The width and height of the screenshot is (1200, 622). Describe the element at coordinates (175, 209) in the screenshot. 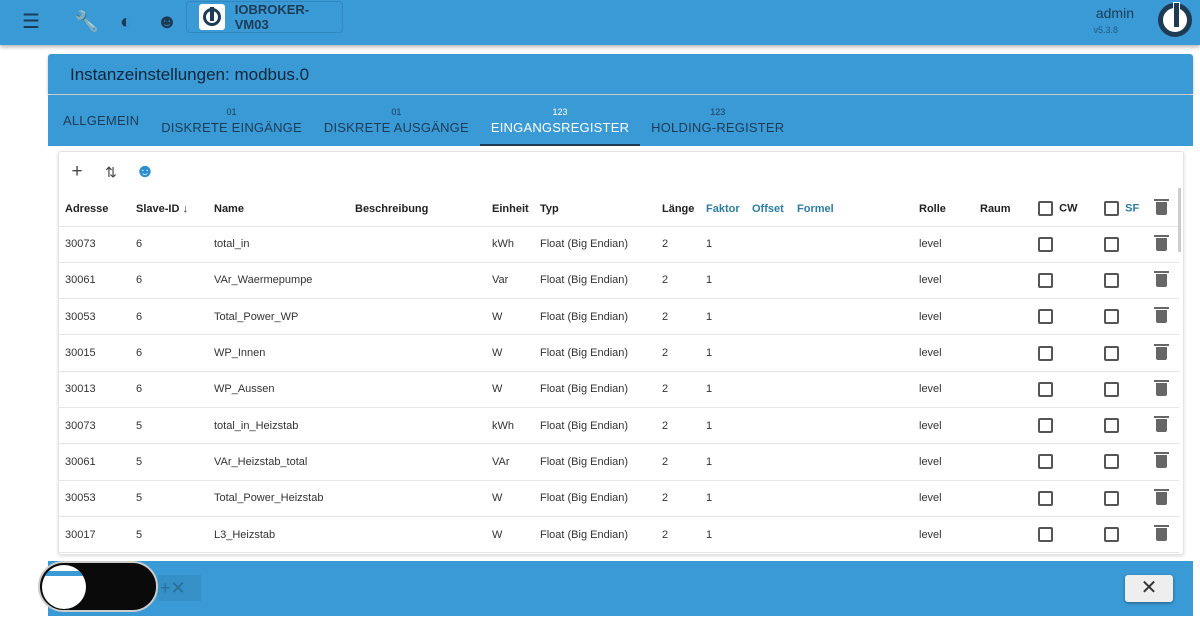

I see `col-slave-id: Slave-ID ↓` at that location.